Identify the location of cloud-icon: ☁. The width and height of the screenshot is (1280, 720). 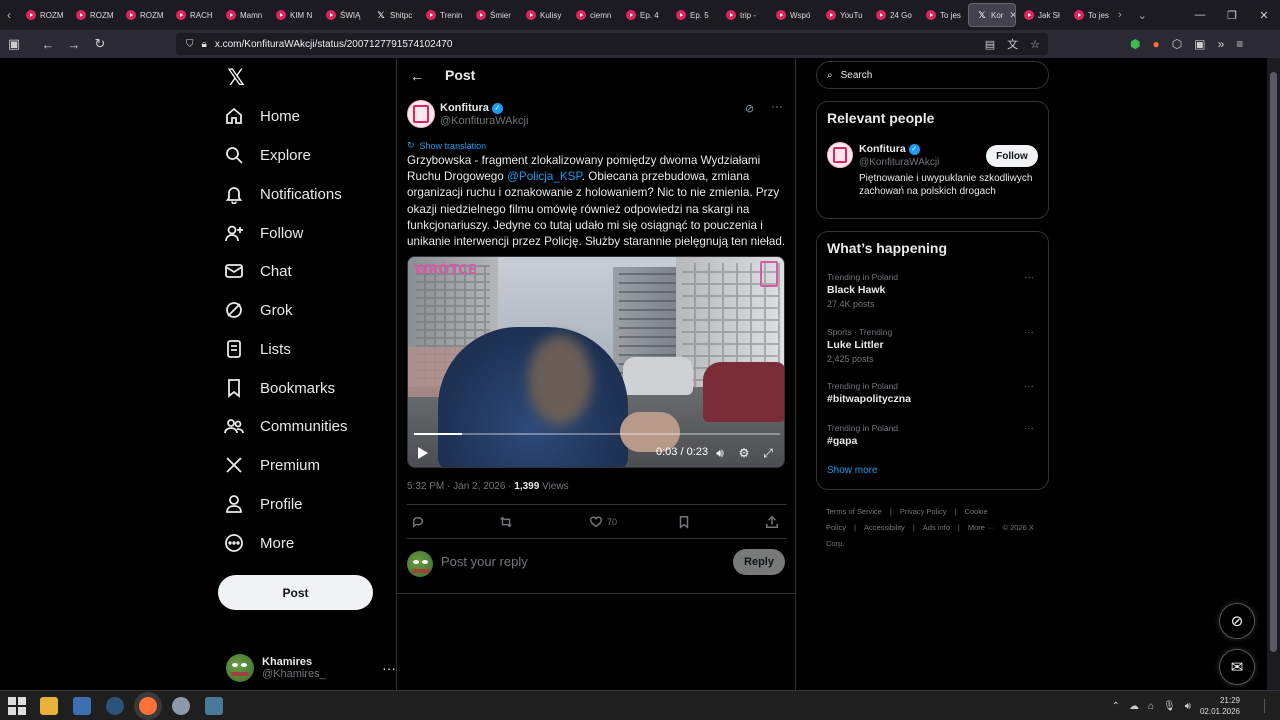
(1134, 706).